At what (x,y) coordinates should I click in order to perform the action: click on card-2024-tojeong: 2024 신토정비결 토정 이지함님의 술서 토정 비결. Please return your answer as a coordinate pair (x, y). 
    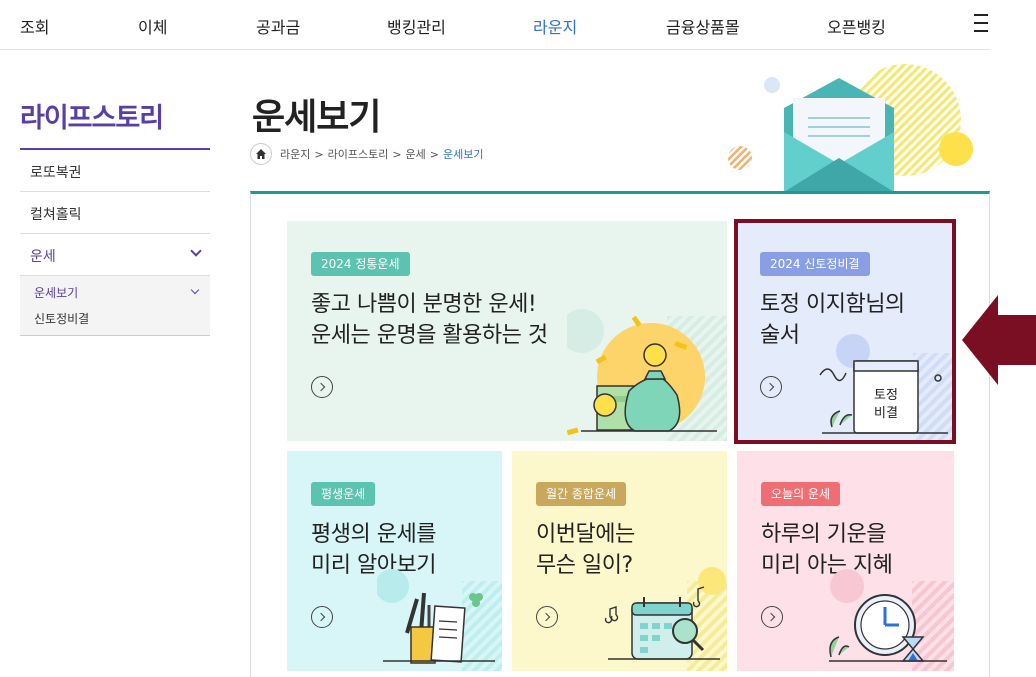
    Looking at the image, I should click on (845, 332).